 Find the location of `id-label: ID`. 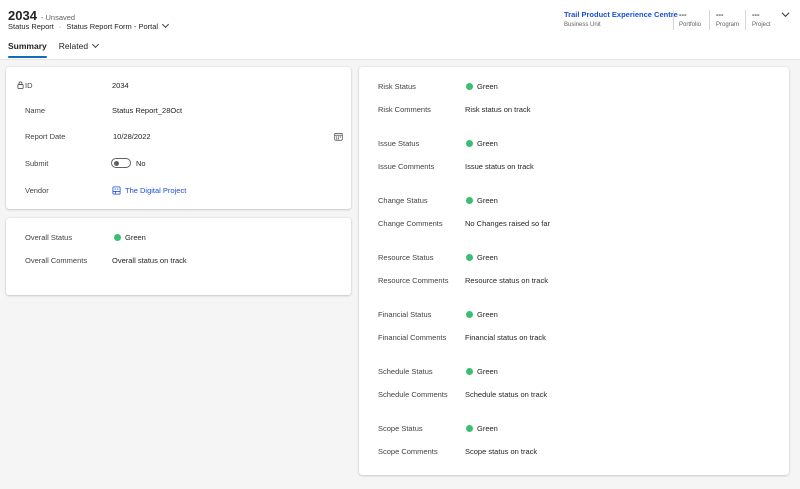

id-label: ID is located at coordinates (29, 85).